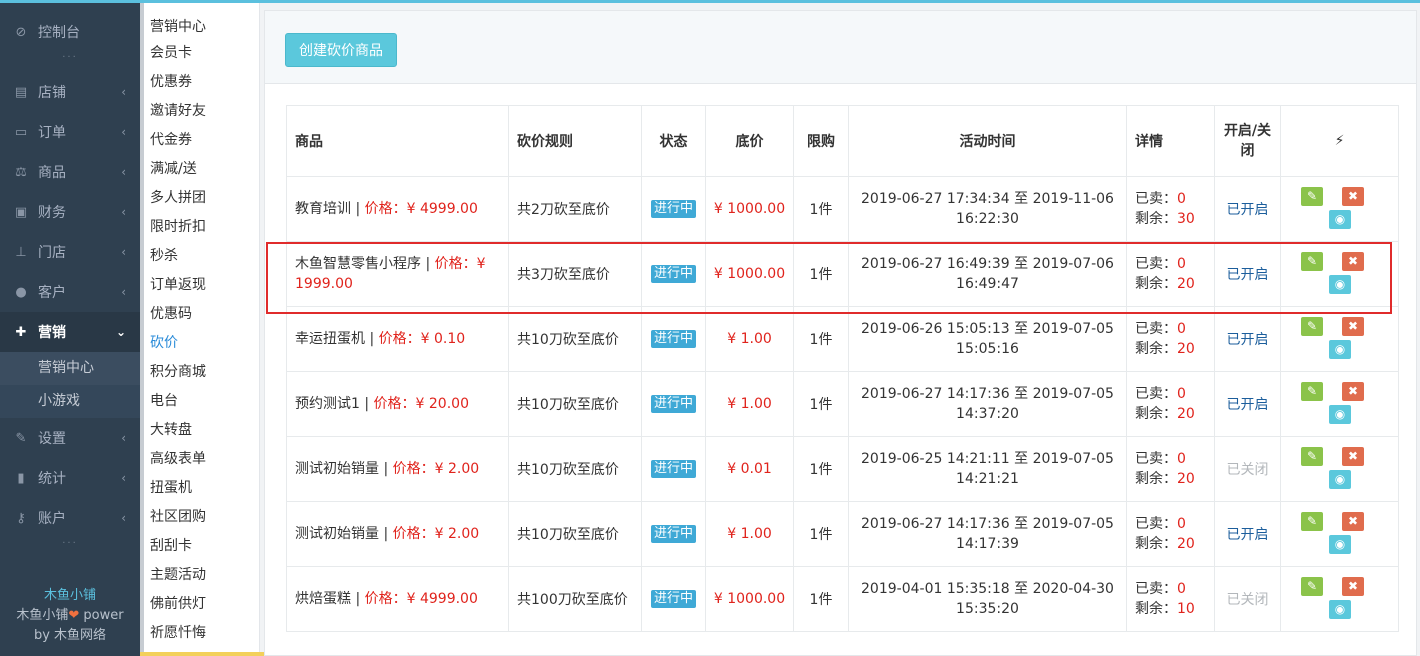 This screenshot has width=1420, height=656. What do you see at coordinates (199, 633) in the screenshot?
I see `submenu-item: 祈愿忏悔` at bounding box center [199, 633].